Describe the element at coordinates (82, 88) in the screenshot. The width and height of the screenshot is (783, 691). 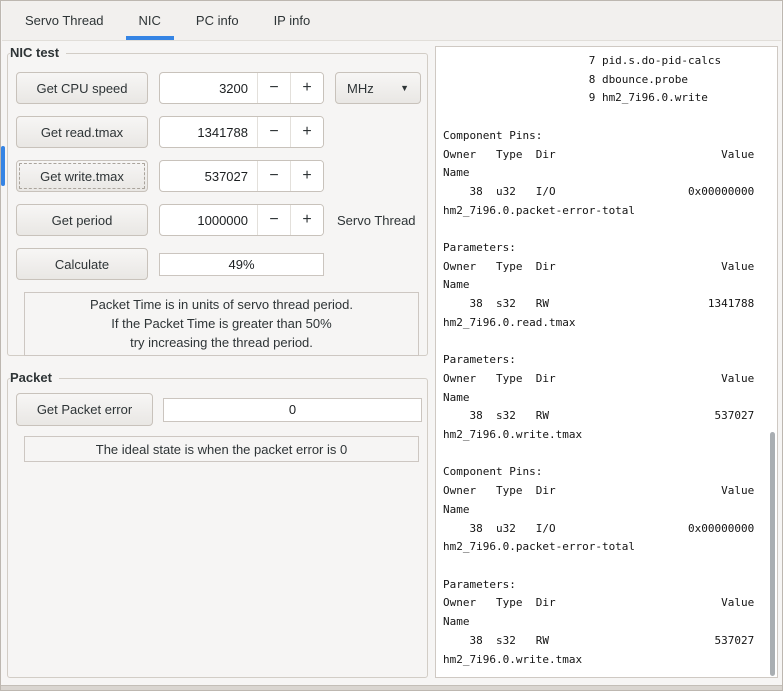
I see `get-cpu-speed-button: Get CPU speed` at that location.